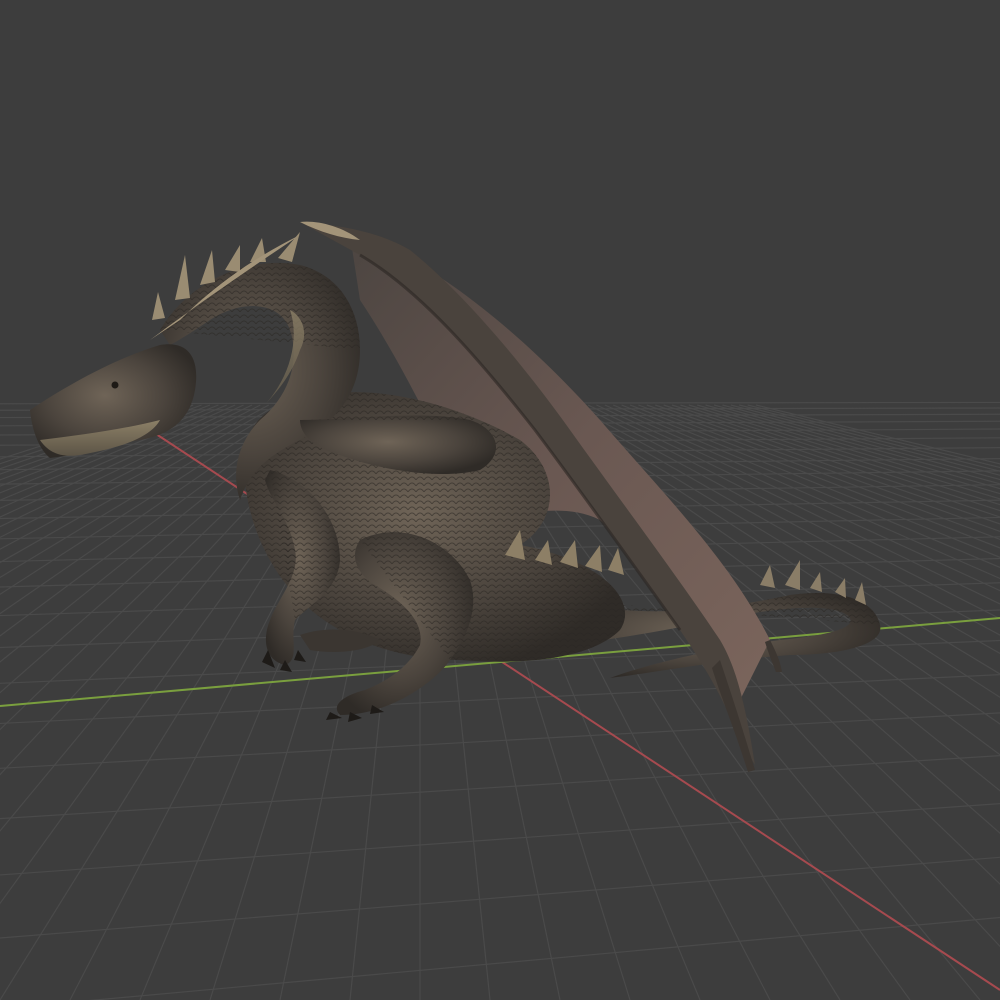  I want to click on dragon-eye, so click(115, 385).